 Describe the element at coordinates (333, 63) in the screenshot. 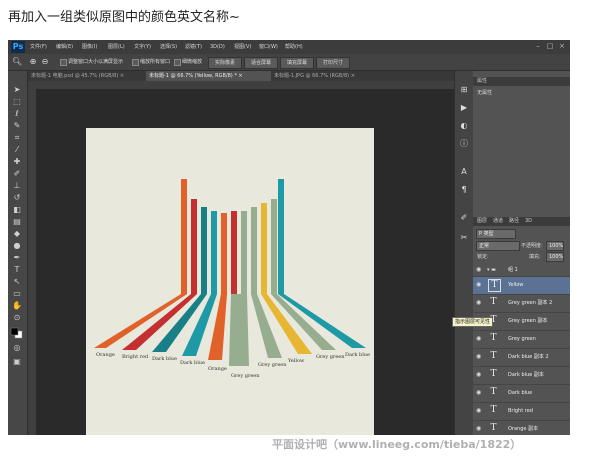

I see `print-size-button: 打印尺寸` at that location.